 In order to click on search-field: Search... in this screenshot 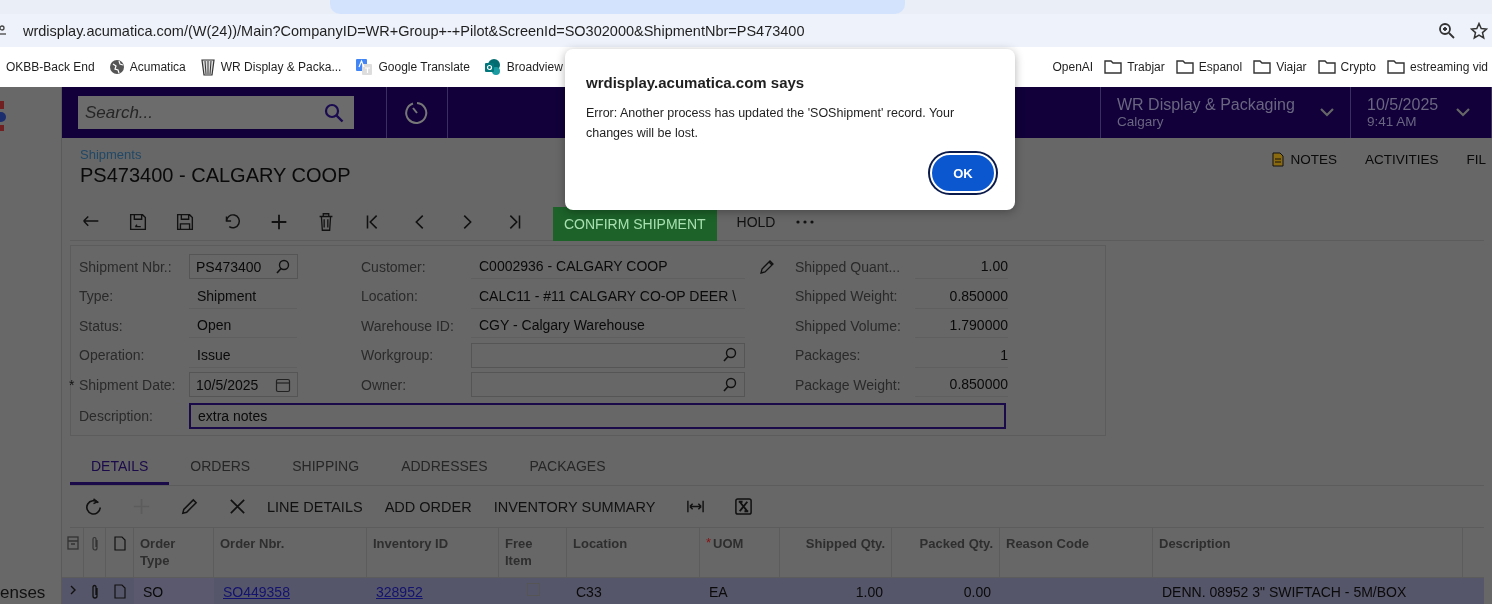, I will do `click(216, 112)`.